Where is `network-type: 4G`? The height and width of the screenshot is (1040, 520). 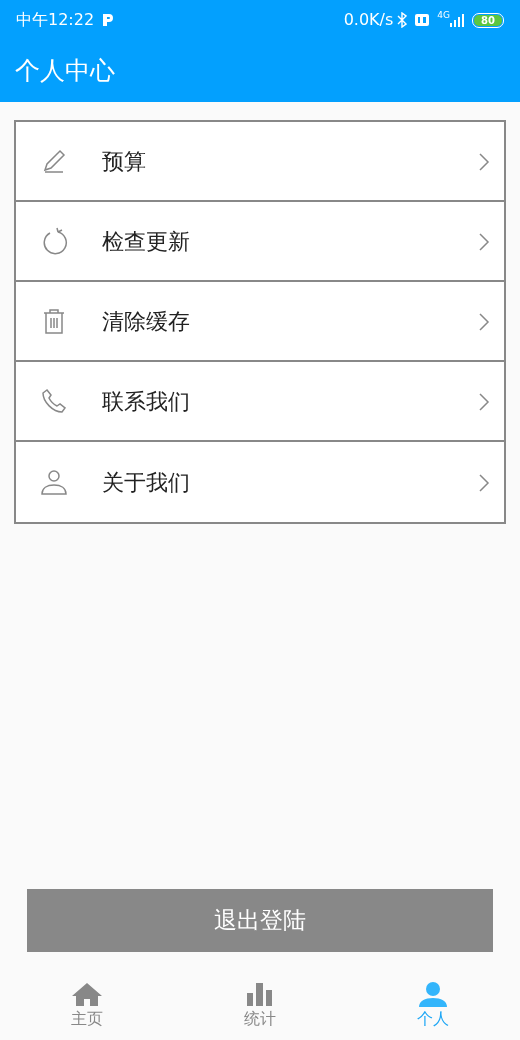 network-type: 4G is located at coordinates (443, 15).